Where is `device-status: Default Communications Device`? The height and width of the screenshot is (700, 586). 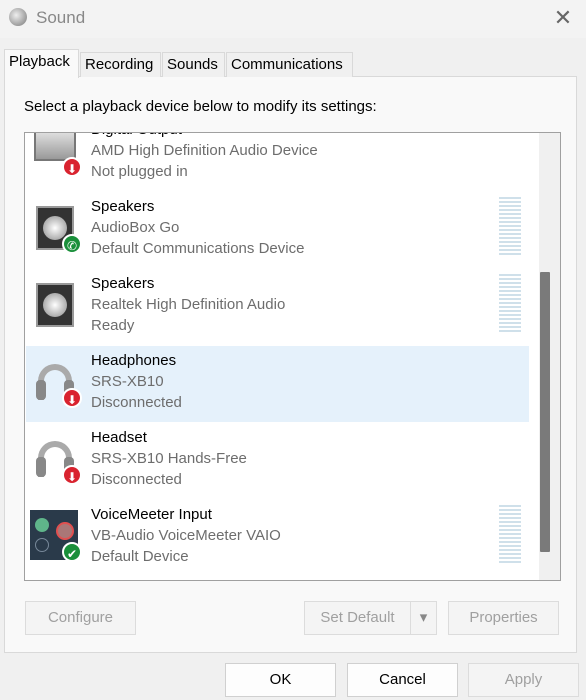 device-status: Default Communications Device is located at coordinates (198, 248).